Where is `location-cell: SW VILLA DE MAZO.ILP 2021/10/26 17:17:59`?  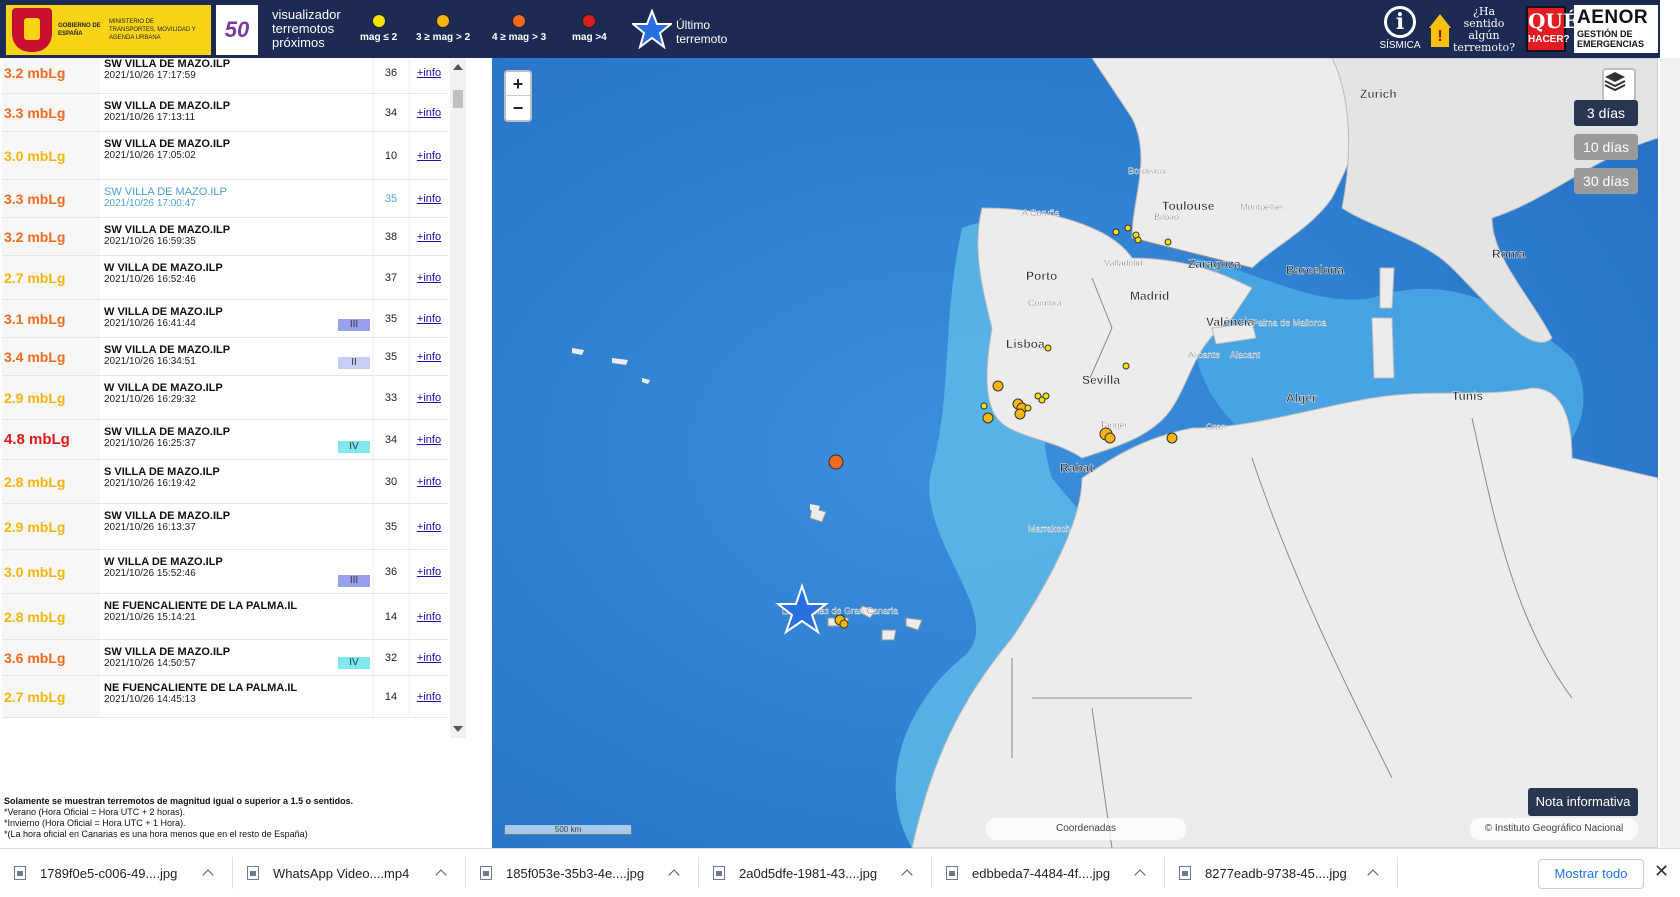
location-cell: SW VILLA DE MAZO.ILP 2021/10/26 17:17:59 is located at coordinates (236, 75).